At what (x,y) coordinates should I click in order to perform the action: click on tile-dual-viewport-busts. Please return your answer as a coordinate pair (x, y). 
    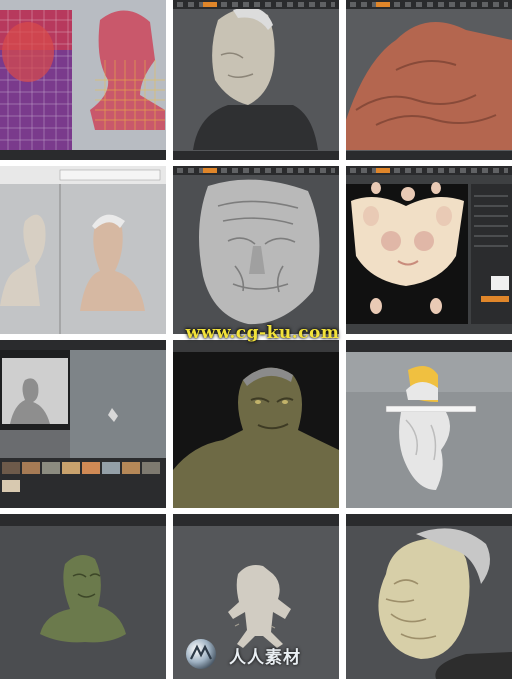
    Looking at the image, I should click on (83, 250).